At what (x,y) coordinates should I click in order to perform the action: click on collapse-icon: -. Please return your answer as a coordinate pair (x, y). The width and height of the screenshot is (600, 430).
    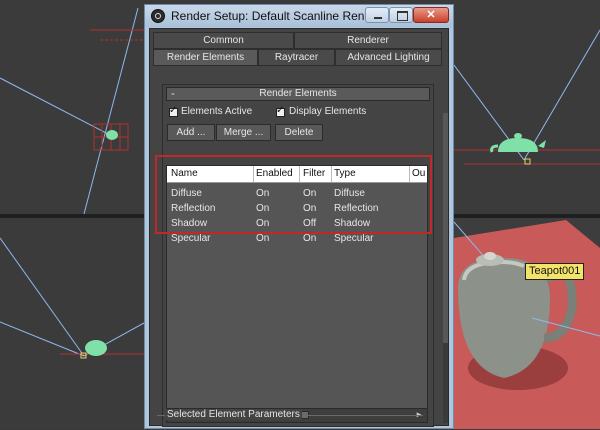
    Looking at the image, I should click on (173, 94).